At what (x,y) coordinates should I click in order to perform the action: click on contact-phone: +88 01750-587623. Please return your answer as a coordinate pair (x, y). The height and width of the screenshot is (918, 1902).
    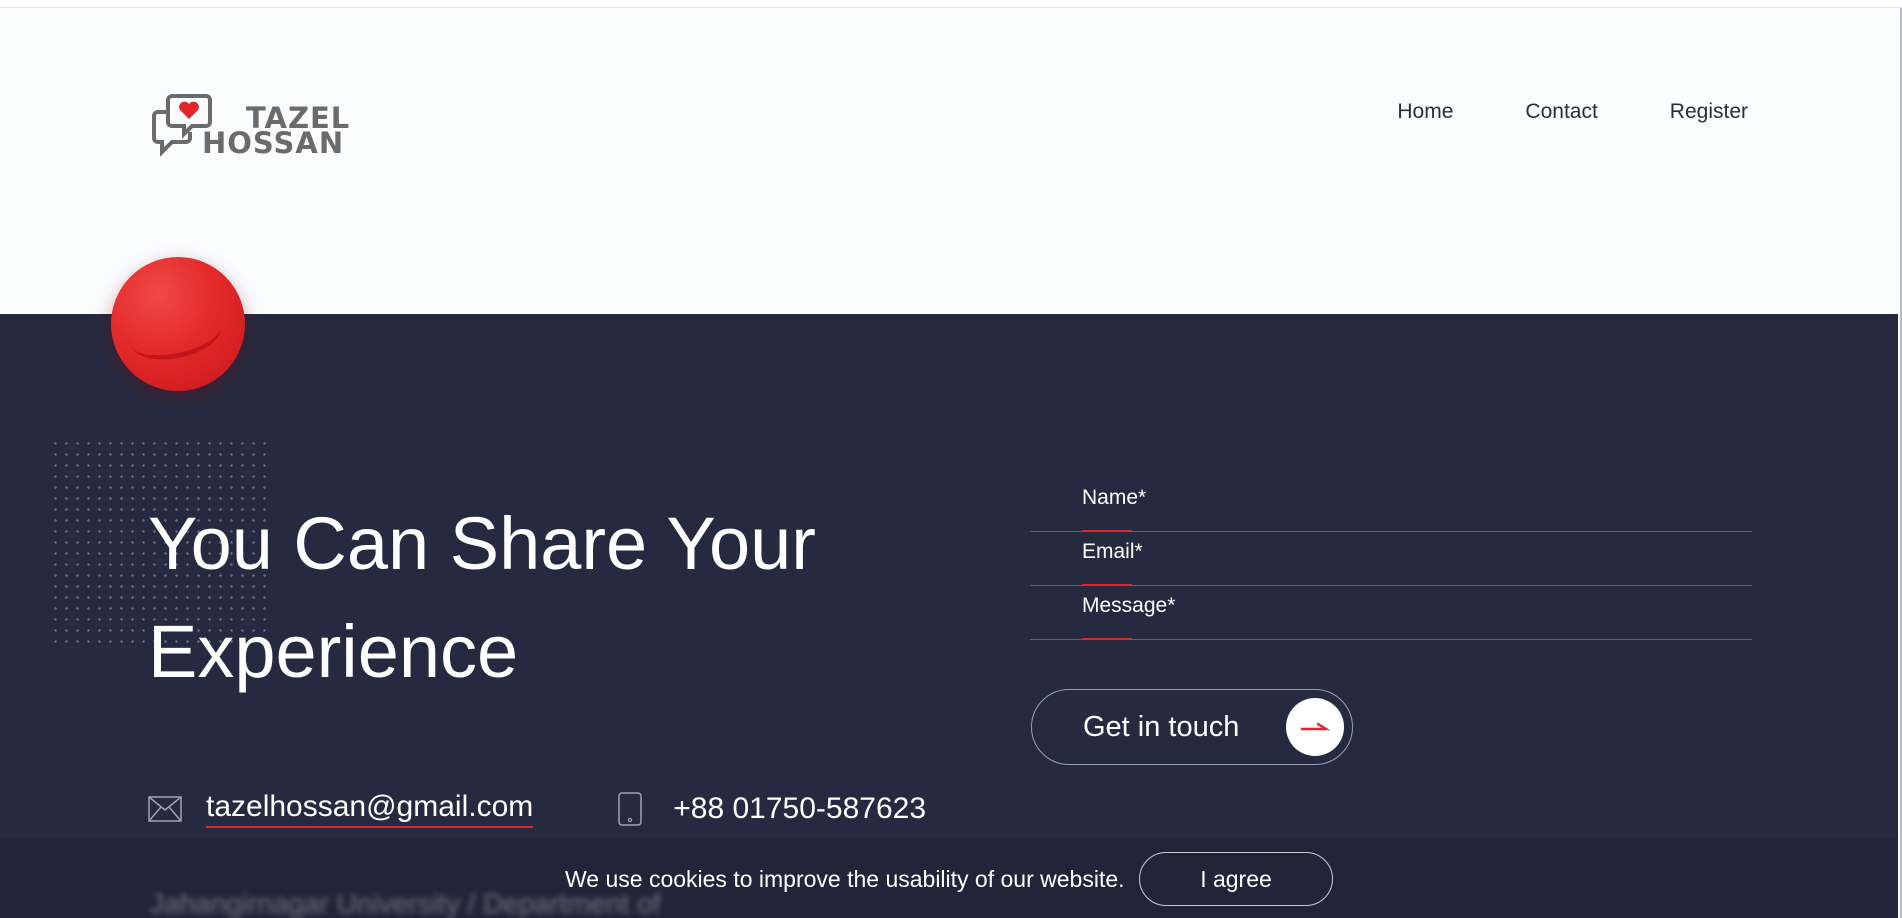
    Looking at the image, I should click on (800, 808).